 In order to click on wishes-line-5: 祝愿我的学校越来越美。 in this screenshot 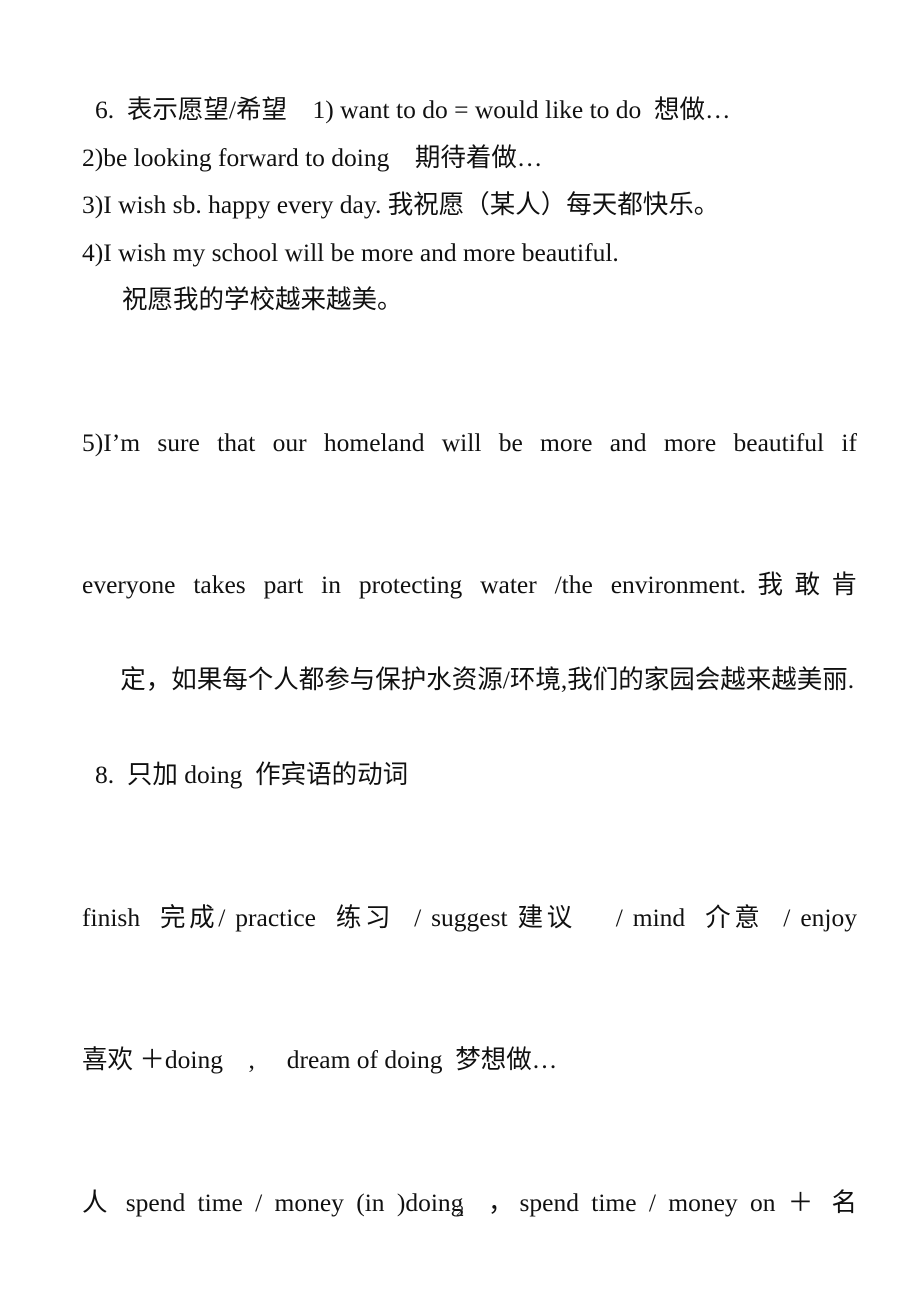, I will do `click(262, 299)`.